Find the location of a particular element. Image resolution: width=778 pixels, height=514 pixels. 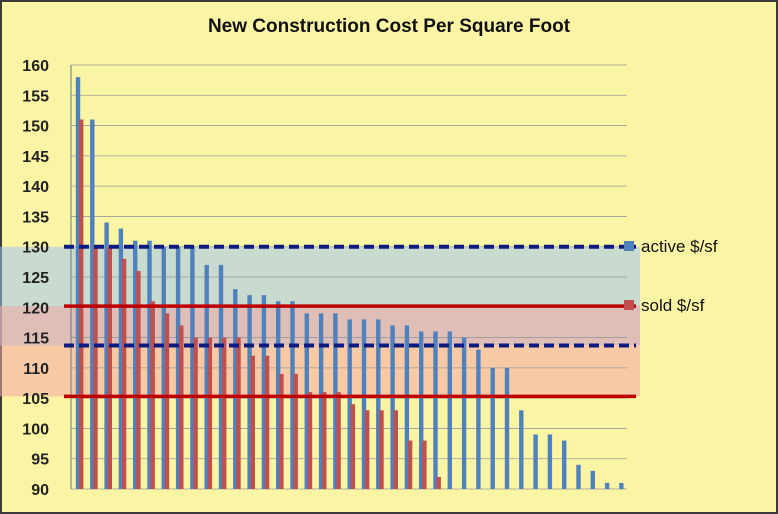

y-tick-label: 150 is located at coordinates (35, 127).